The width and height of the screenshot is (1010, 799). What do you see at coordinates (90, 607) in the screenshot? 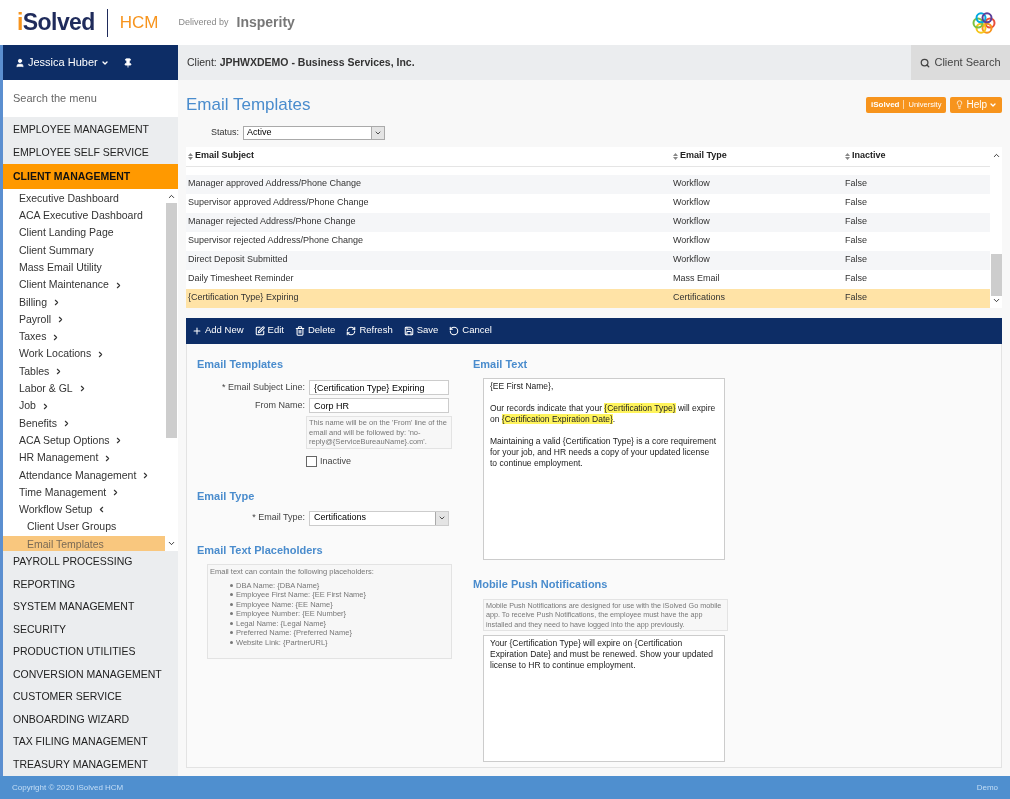
I see `menu-section: SYSTEM MANAGEMENT` at bounding box center [90, 607].